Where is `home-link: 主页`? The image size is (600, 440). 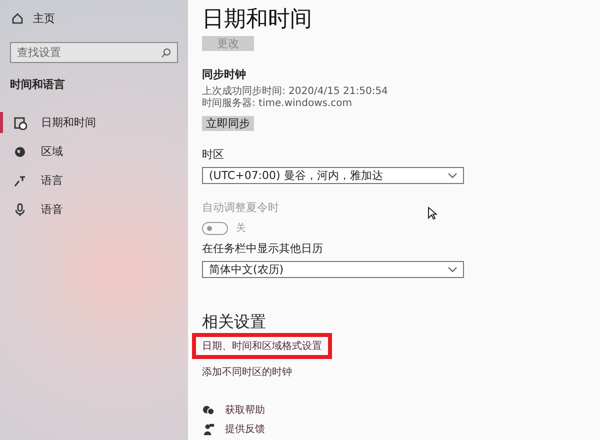
home-link: 主页 is located at coordinates (44, 18).